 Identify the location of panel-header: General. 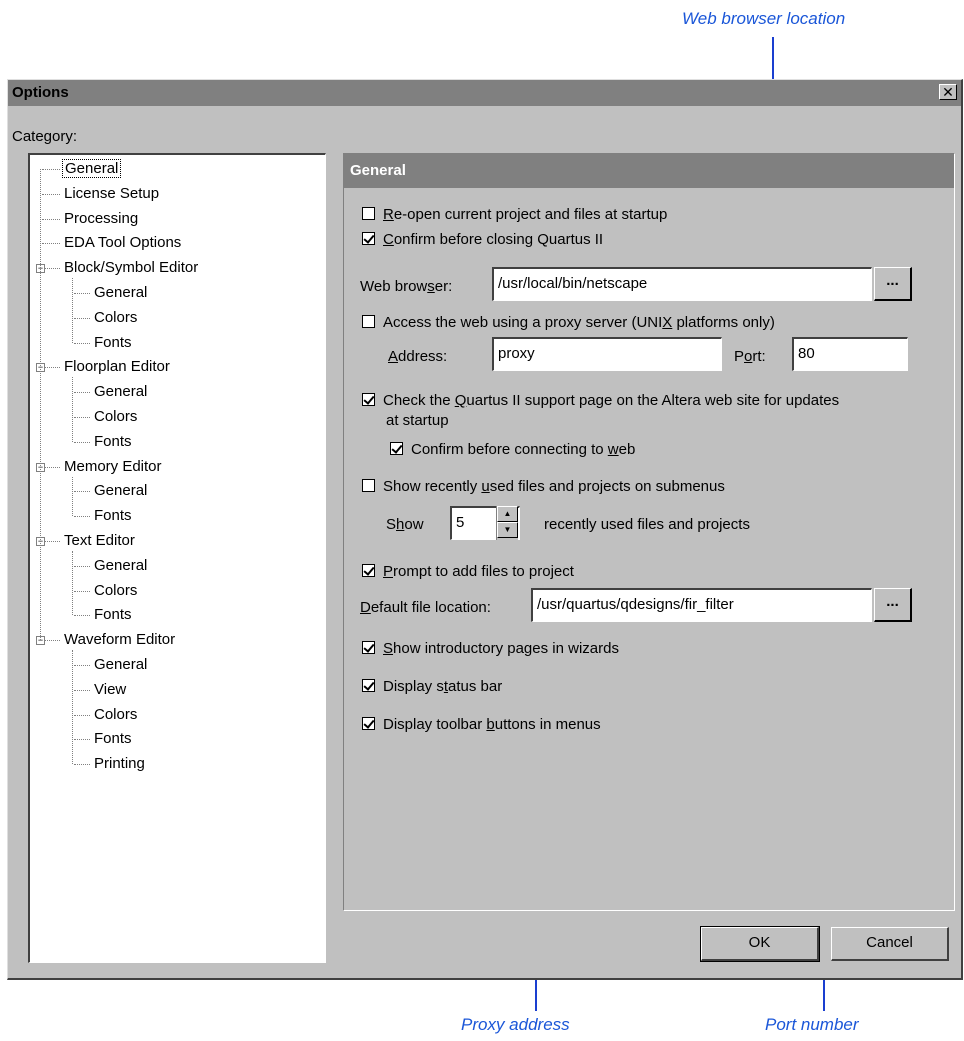
(649, 171).